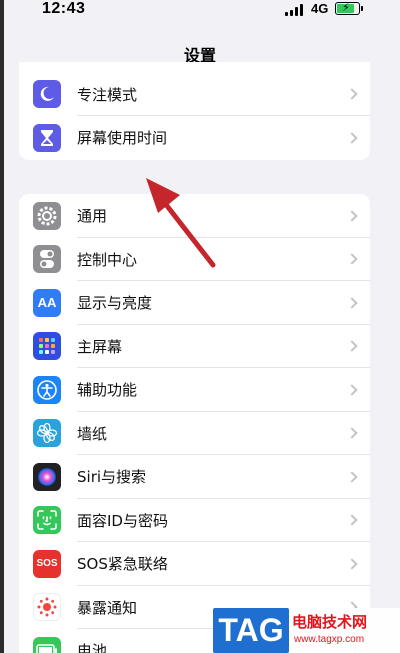 Image resolution: width=400 pixels, height=653 pixels. Describe the element at coordinates (122, 520) in the screenshot. I see `settings-item-label: 面容ID与密码` at that location.